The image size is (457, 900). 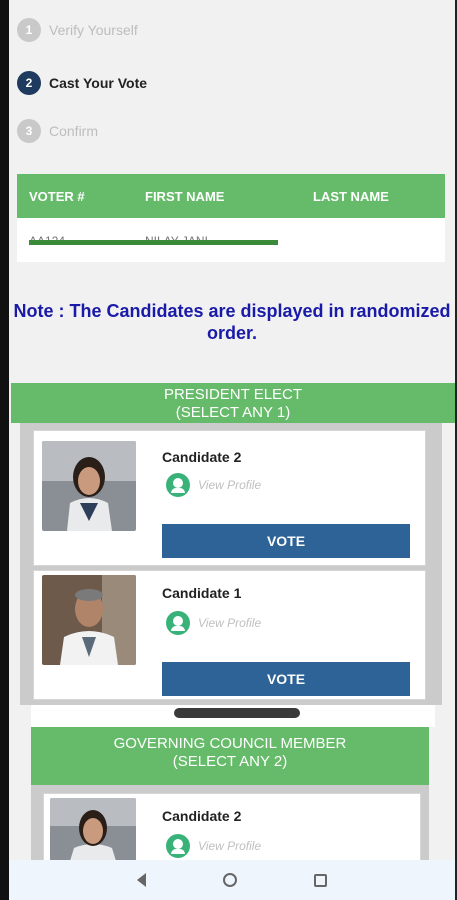 I want to click on candidate-card: Candidate 1 View Profile VOTE, so click(x=229, y=635).